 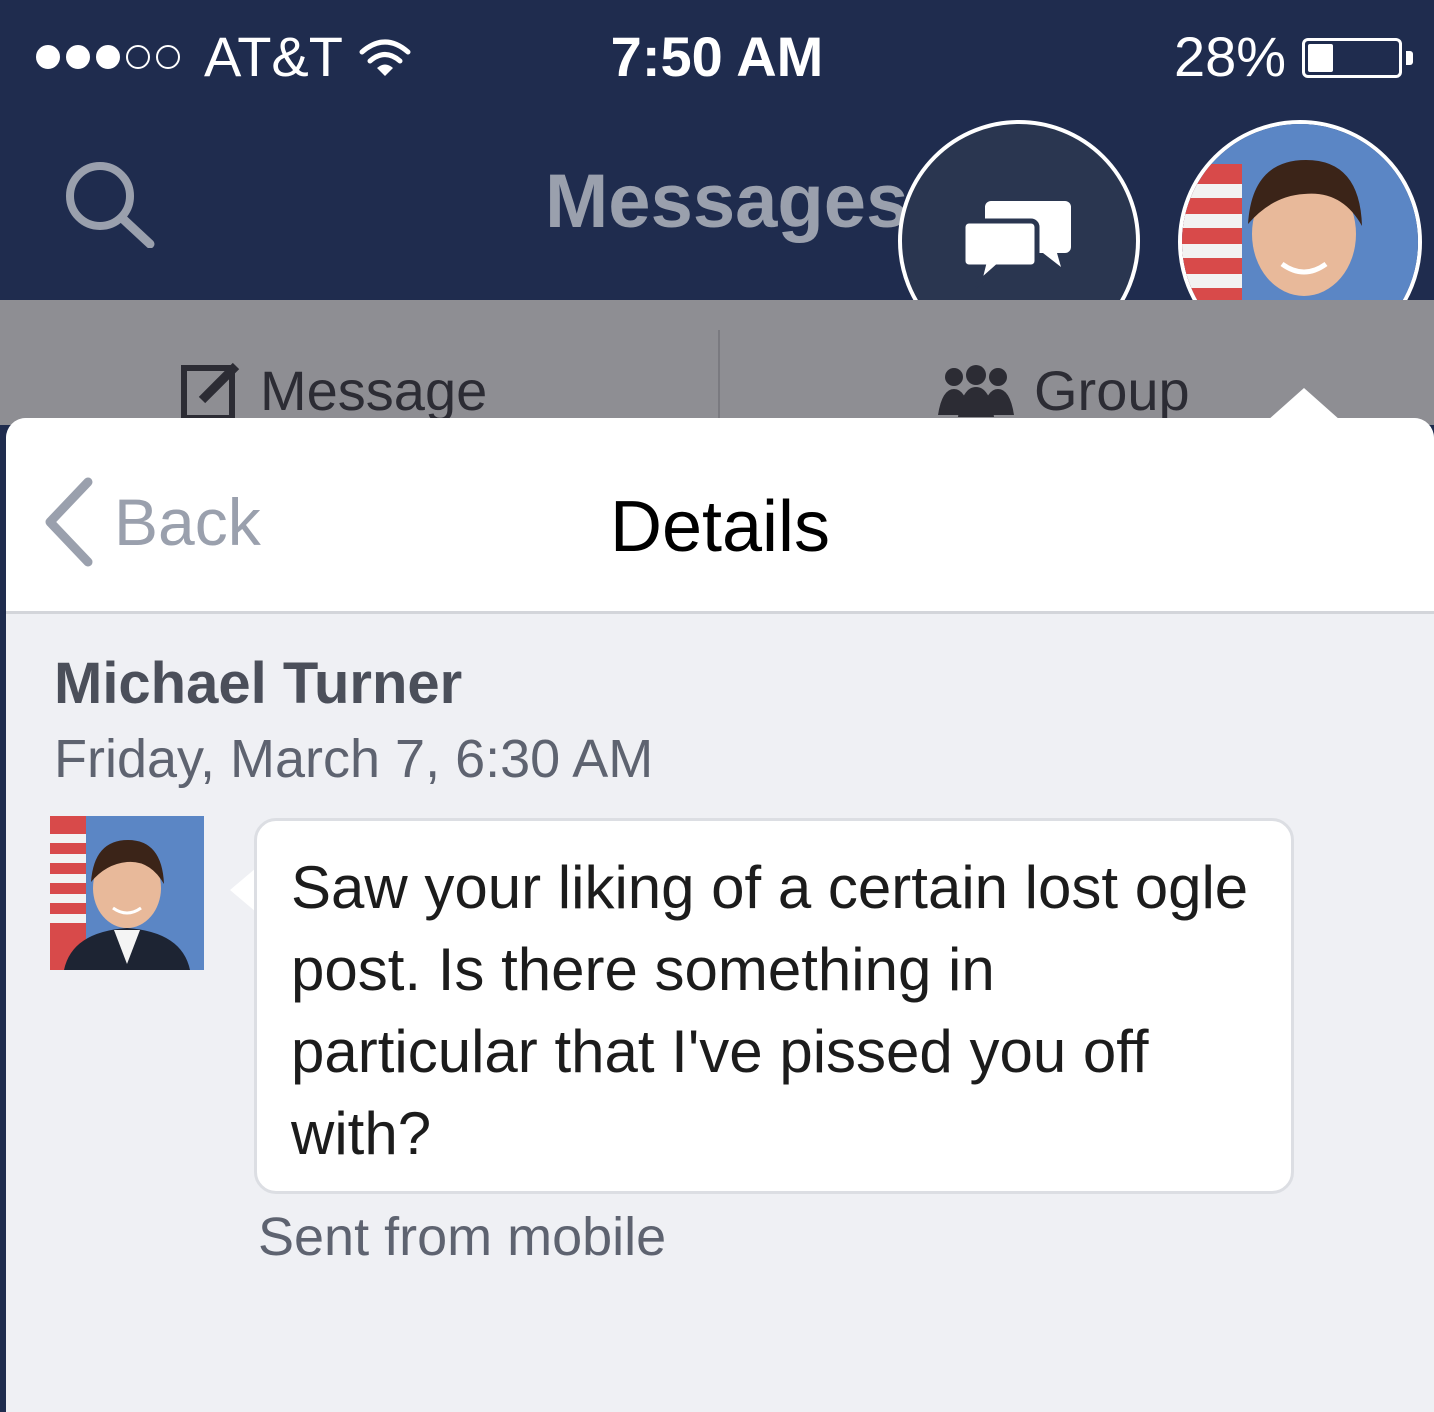 What do you see at coordinates (1320, 58) in the screenshot?
I see `battery-fill` at bounding box center [1320, 58].